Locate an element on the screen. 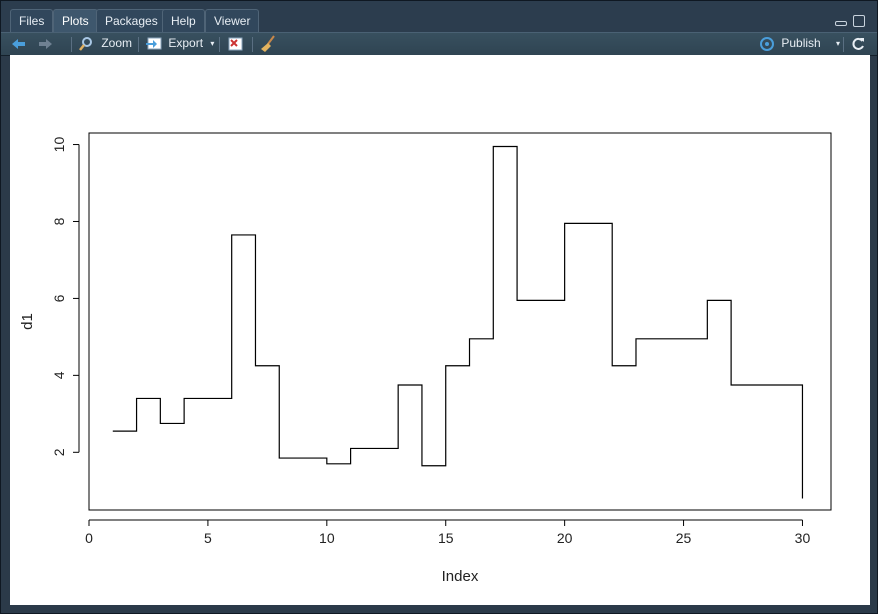 The width and height of the screenshot is (878, 614). y-tick-label: 8 is located at coordinates (59, 221).